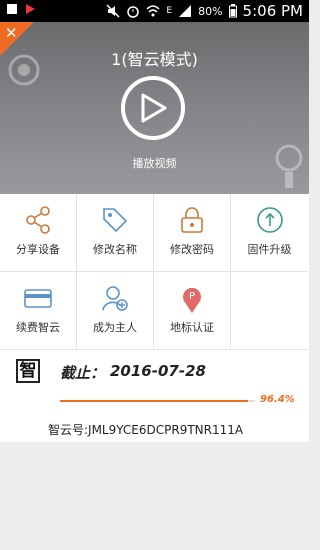 Image resolution: width=320 pixels, height=550 pixels. I want to click on battery-icon, so click(232, 11).